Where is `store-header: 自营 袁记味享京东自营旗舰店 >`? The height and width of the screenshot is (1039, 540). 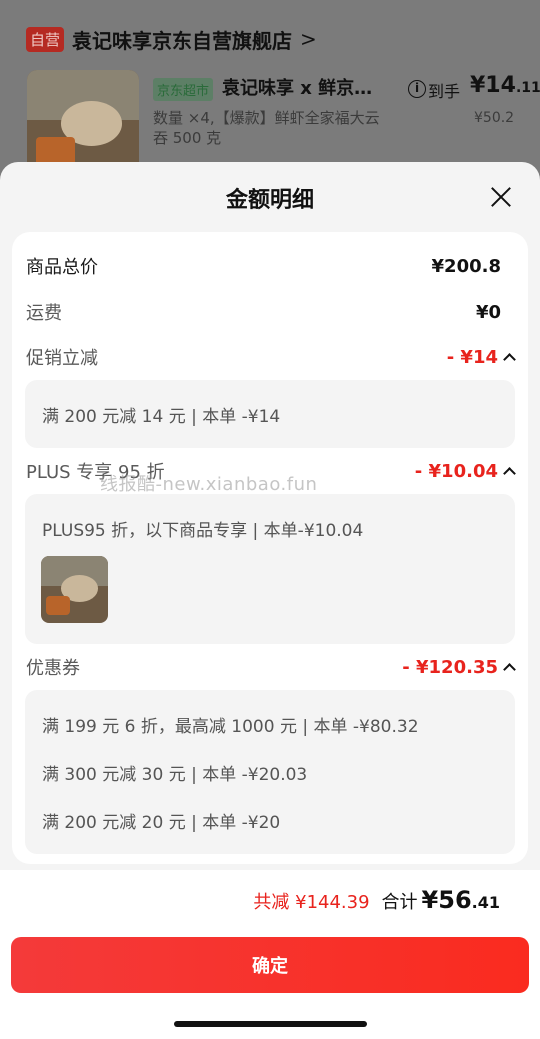
store-header: 自营 袁记味享京东自营旗舰店 > is located at coordinates (171, 39).